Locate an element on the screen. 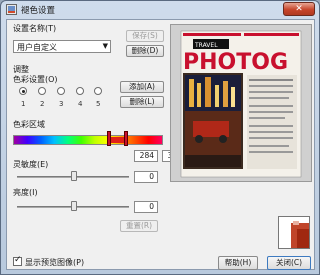 The image size is (320, 275). saturation-label: 灵敏度(E) is located at coordinates (31, 164).